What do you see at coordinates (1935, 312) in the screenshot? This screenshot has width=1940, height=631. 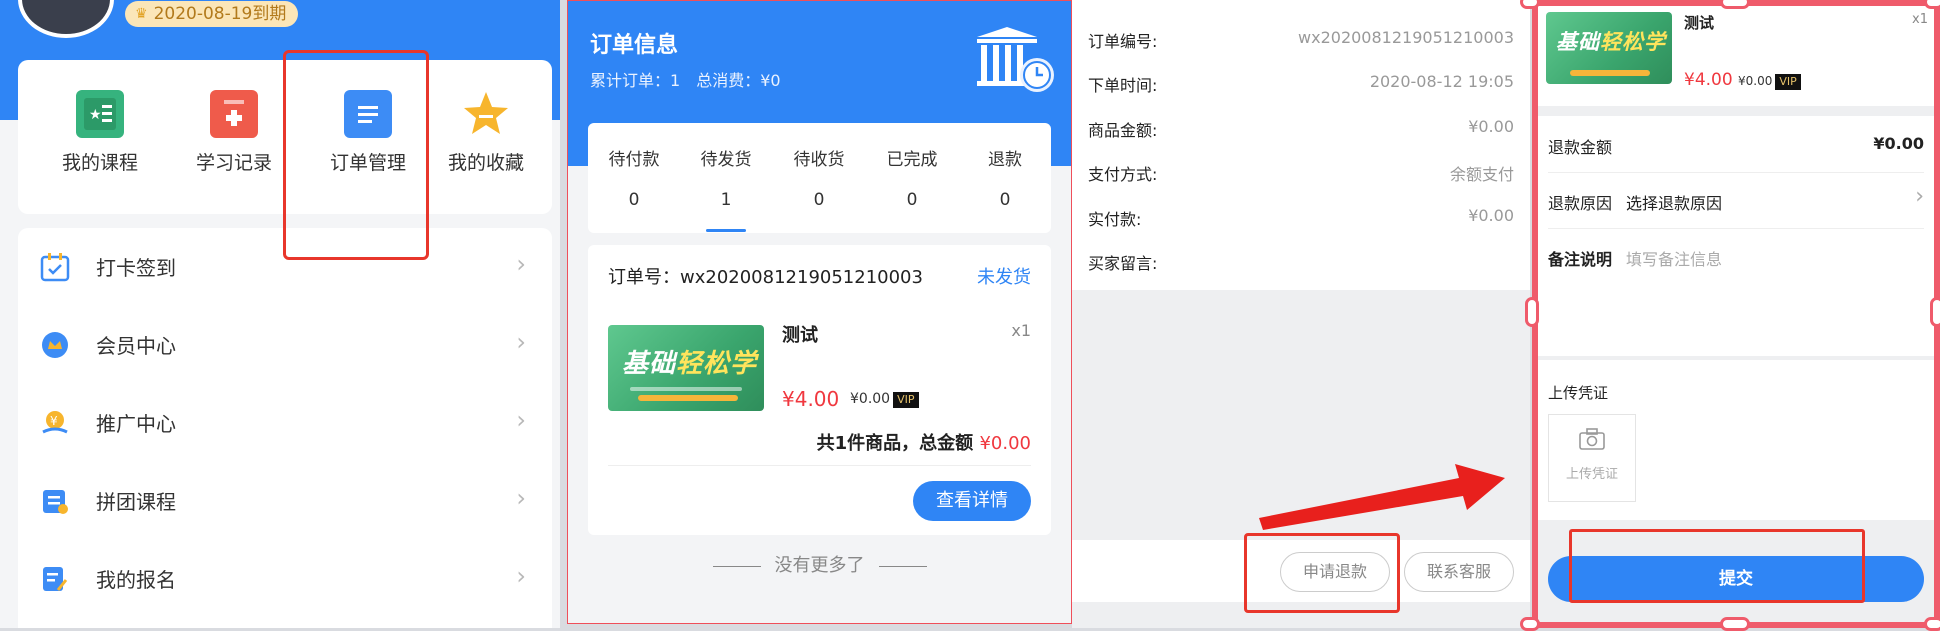 I see `resize-handle-right` at bounding box center [1935, 312].